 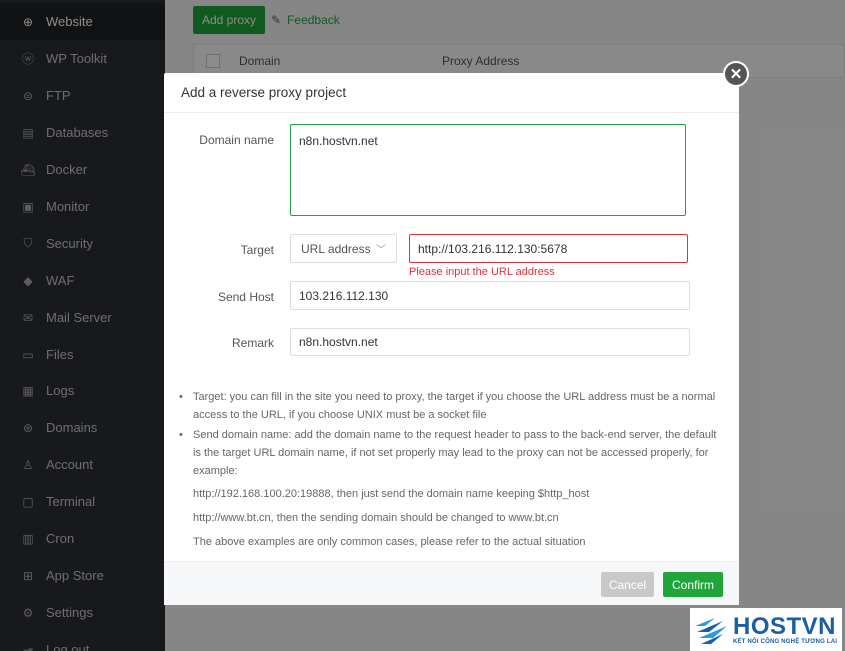 I want to click on logo-tagline: KẾT NỐI CÔNG NGHỆ TƯƠNG LAI, so click(x=785, y=641).